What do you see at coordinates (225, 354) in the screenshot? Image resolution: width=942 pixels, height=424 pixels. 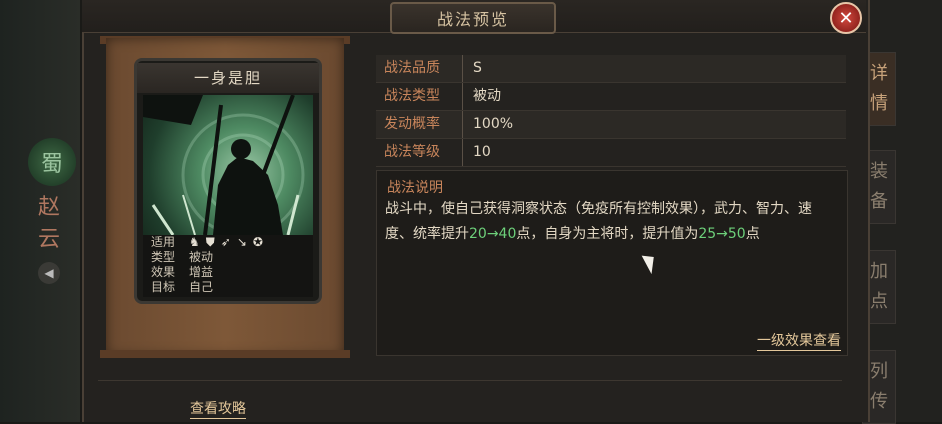 I see `scroll-rod-bottom` at bounding box center [225, 354].